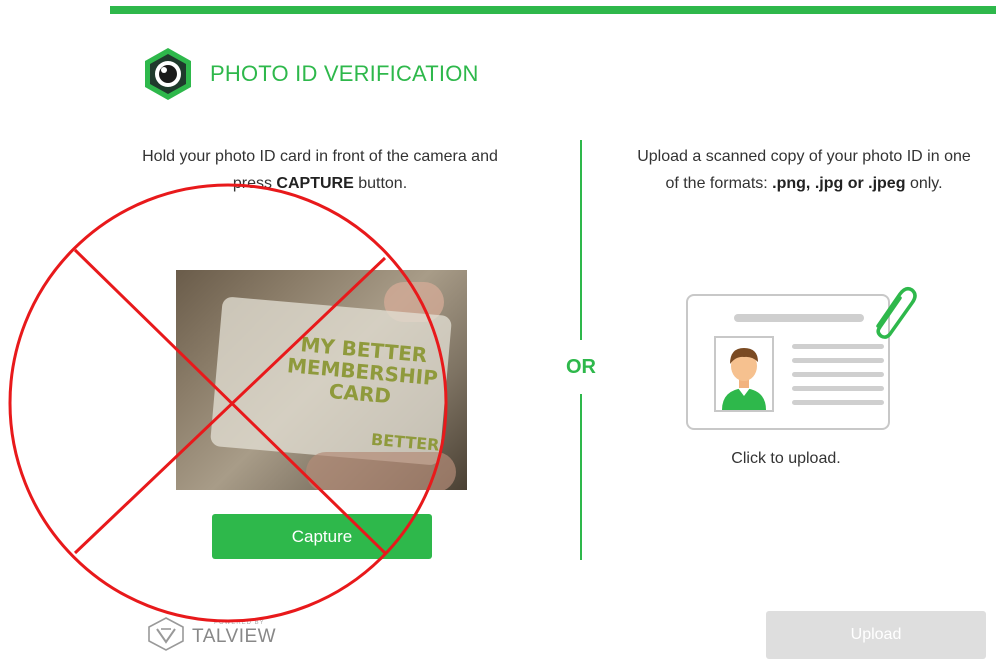  I want to click on upload-format-list: .png, .jpg or .jpeg, so click(839, 183).